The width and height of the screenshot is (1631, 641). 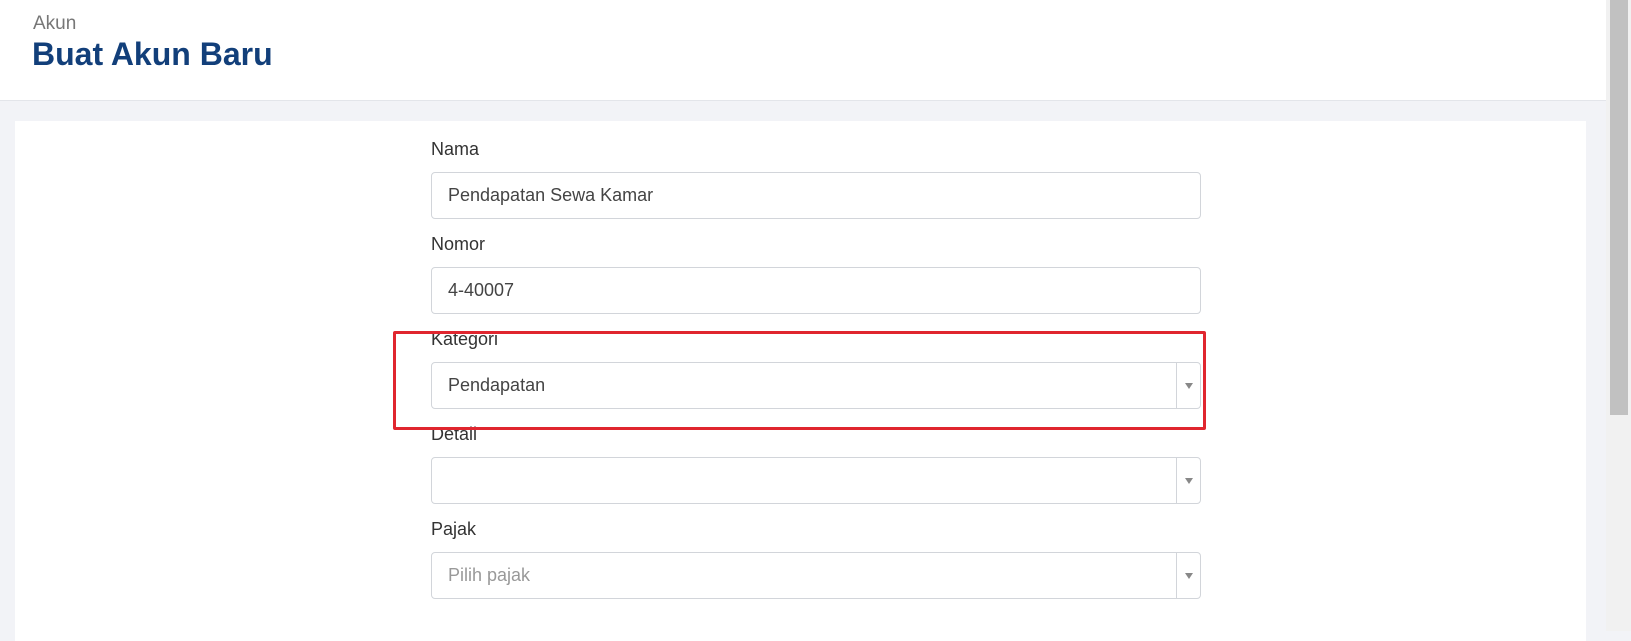 I want to click on pajak-field-group: Pajak Pilih pajak, so click(x=816, y=558).